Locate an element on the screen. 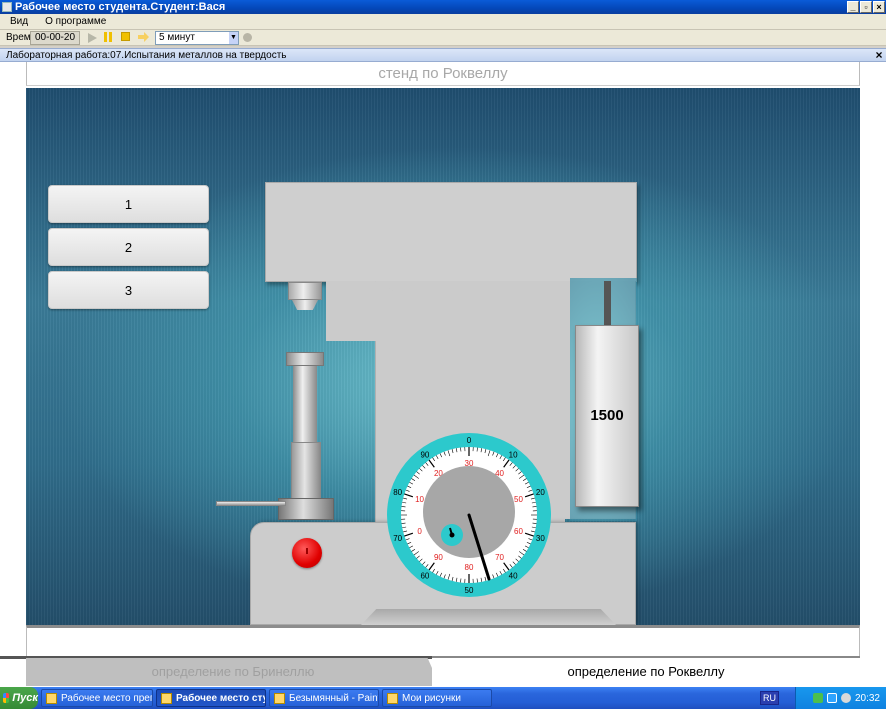  start-load-button is located at coordinates (307, 553).